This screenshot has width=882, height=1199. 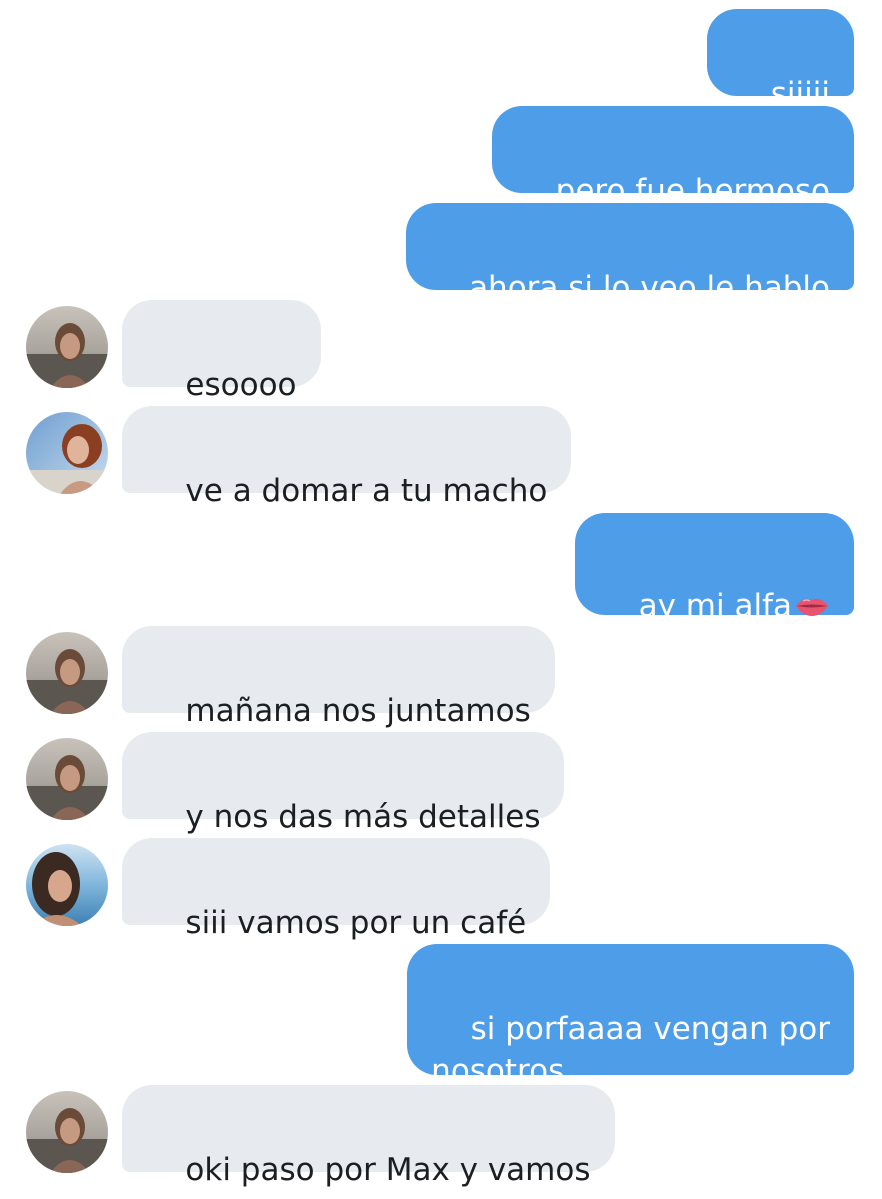 I want to click on avatar-red-hair-woman-icon, so click(x=67, y=453).